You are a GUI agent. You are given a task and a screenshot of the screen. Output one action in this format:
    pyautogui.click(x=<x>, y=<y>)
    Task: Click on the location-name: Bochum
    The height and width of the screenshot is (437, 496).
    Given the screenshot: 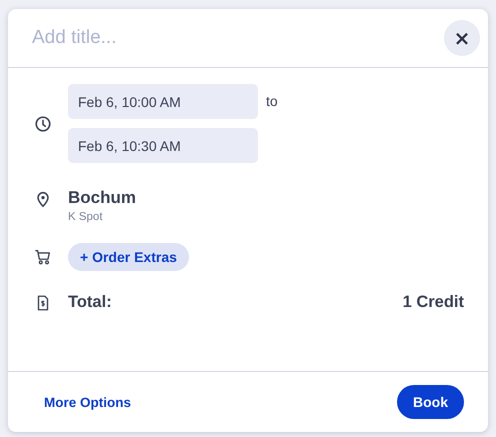 What is the action you would take?
    pyautogui.click(x=102, y=198)
    